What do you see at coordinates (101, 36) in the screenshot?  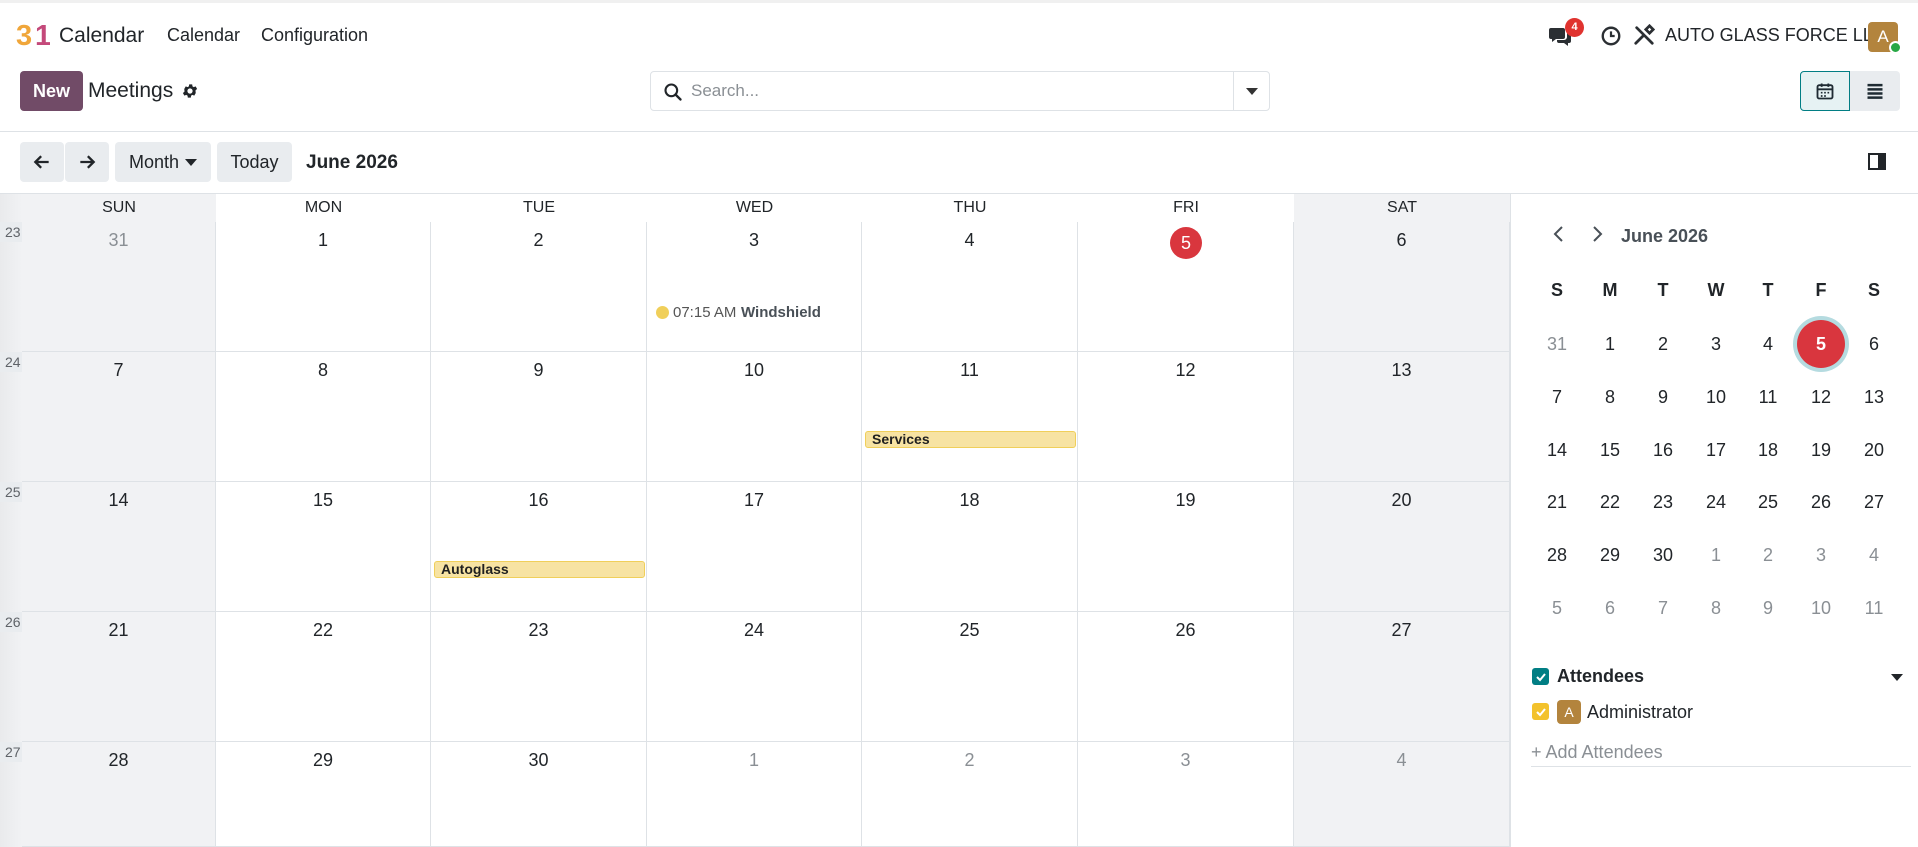 I see `app-name: Calendar` at bounding box center [101, 36].